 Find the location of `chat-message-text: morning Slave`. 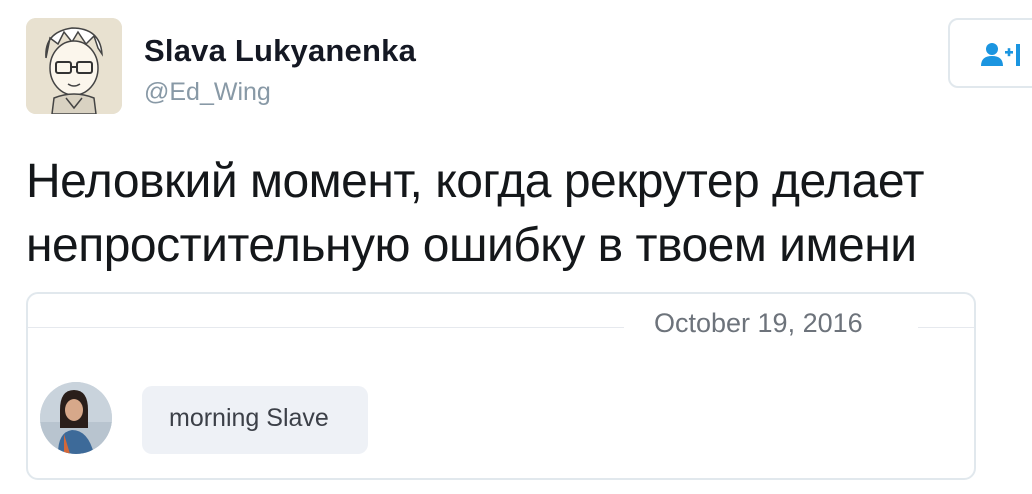

chat-message-text: morning Slave is located at coordinates (249, 418).